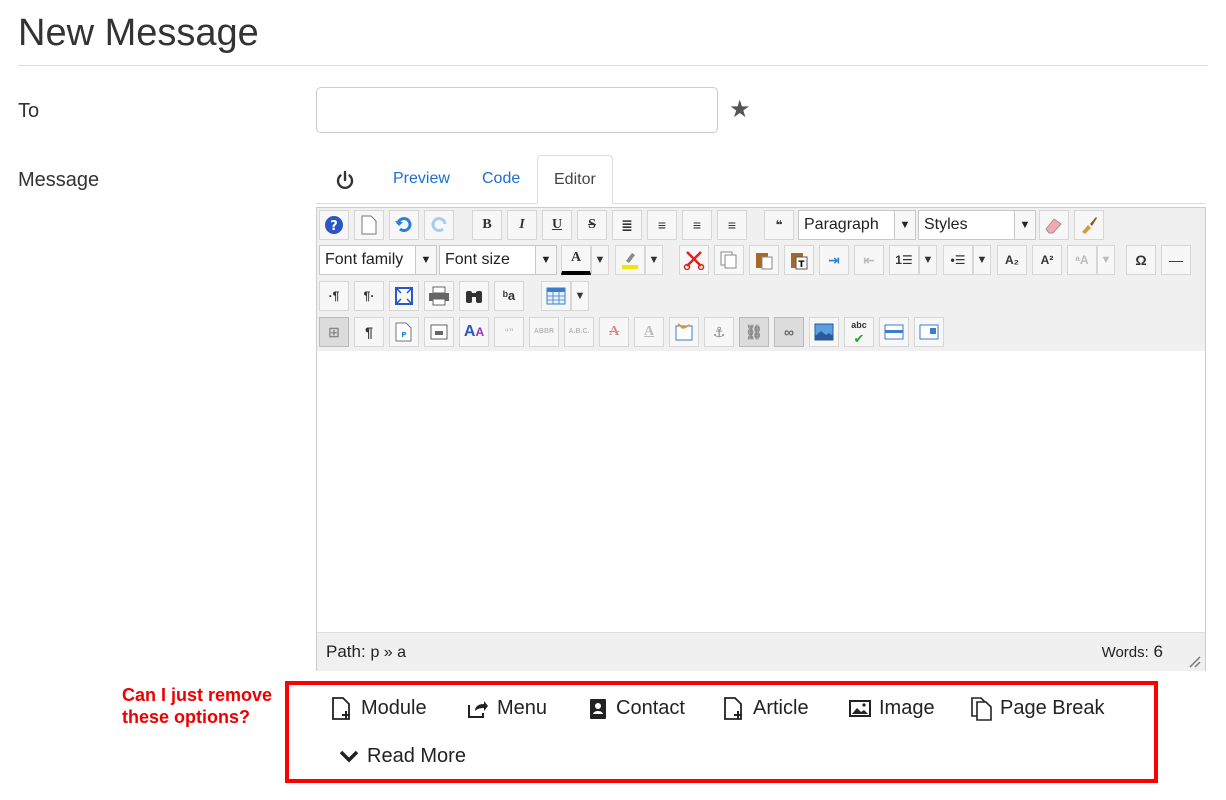  What do you see at coordinates (1037, 708) in the screenshot?
I see `page-break-button: Page Break` at bounding box center [1037, 708].